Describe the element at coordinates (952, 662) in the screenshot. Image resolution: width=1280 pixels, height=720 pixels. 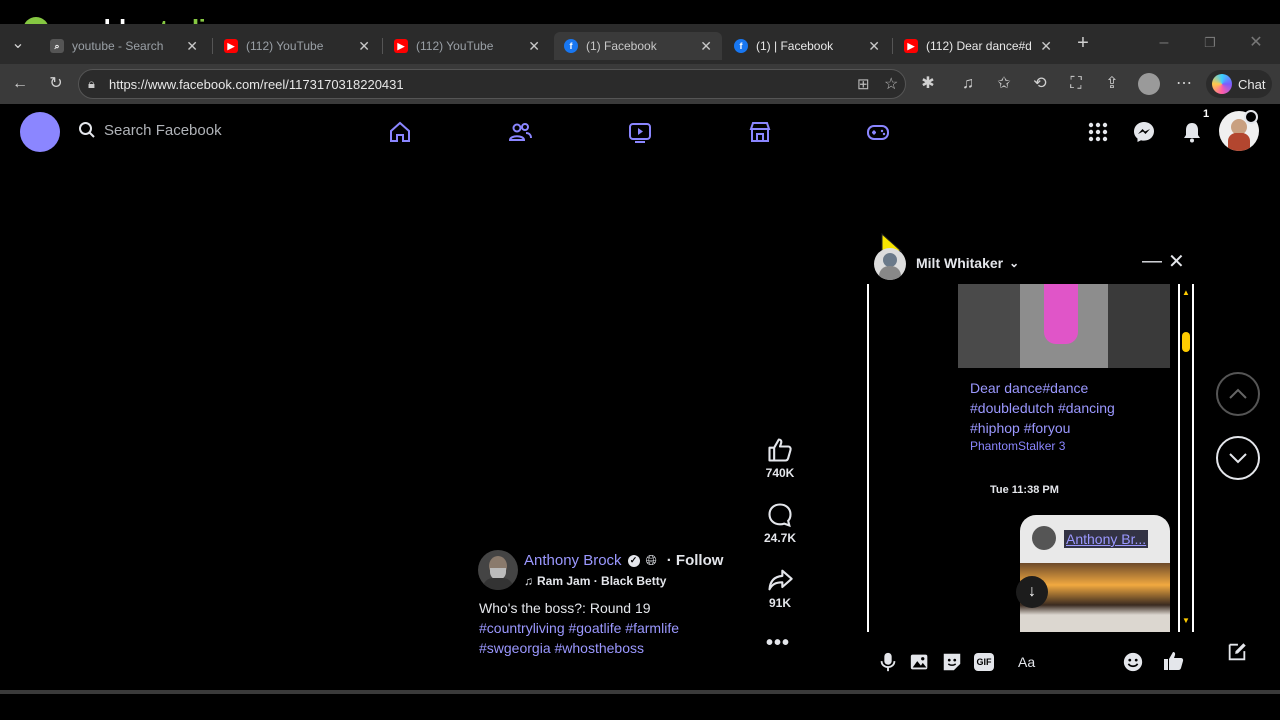
I see `sticker-icon` at that location.